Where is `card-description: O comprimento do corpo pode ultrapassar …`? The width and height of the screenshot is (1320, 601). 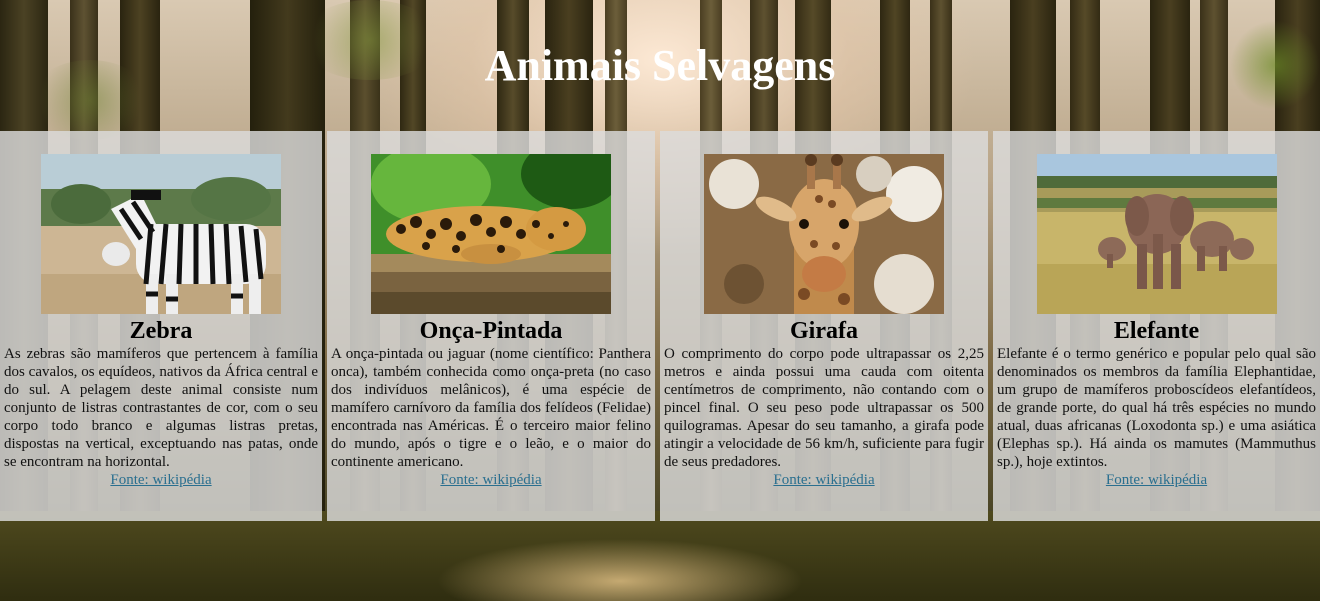 card-description: O comprimento do corpo pode ultrapassar … is located at coordinates (824, 408).